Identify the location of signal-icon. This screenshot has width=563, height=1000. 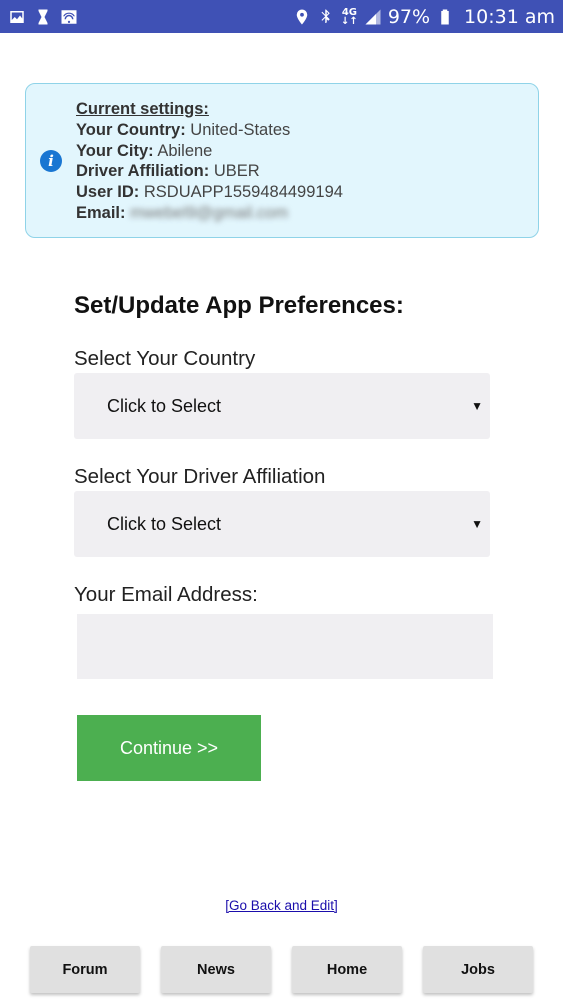
(373, 17).